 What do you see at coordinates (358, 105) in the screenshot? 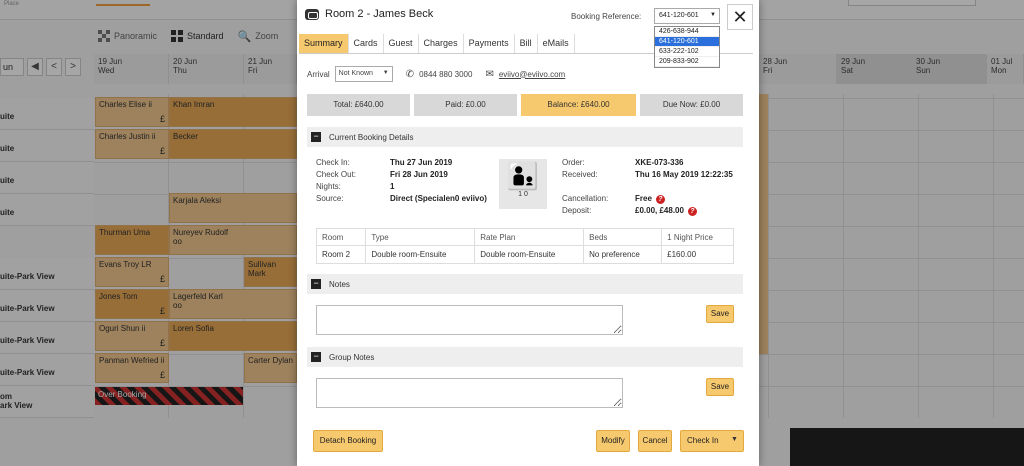
I see `total-amount: Total: £640.00` at bounding box center [358, 105].